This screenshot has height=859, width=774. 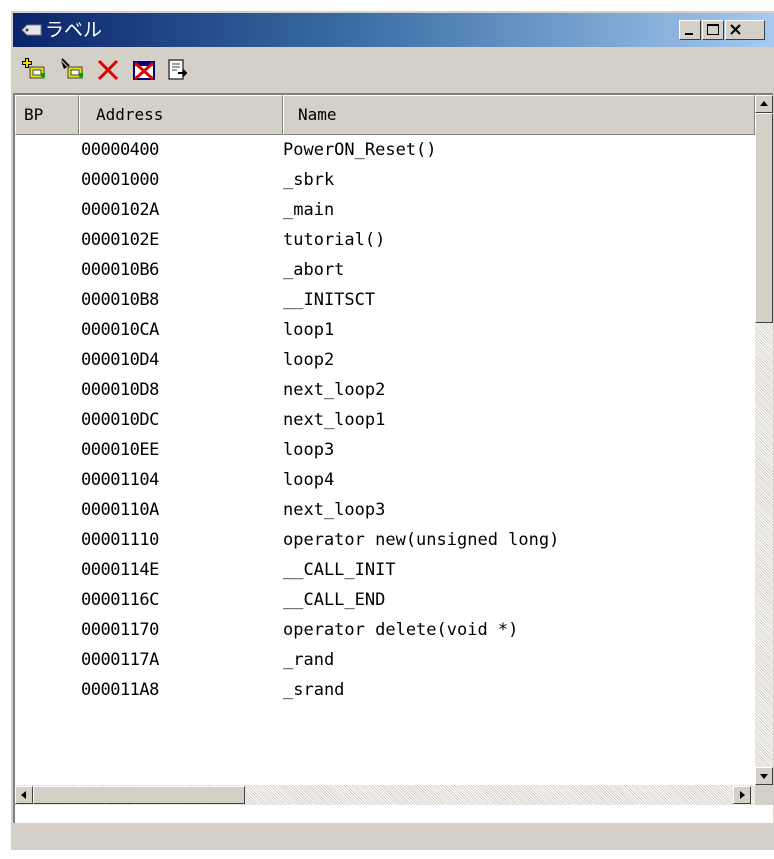 I want to click on name-cell: __INITSCT, so click(x=329, y=300).